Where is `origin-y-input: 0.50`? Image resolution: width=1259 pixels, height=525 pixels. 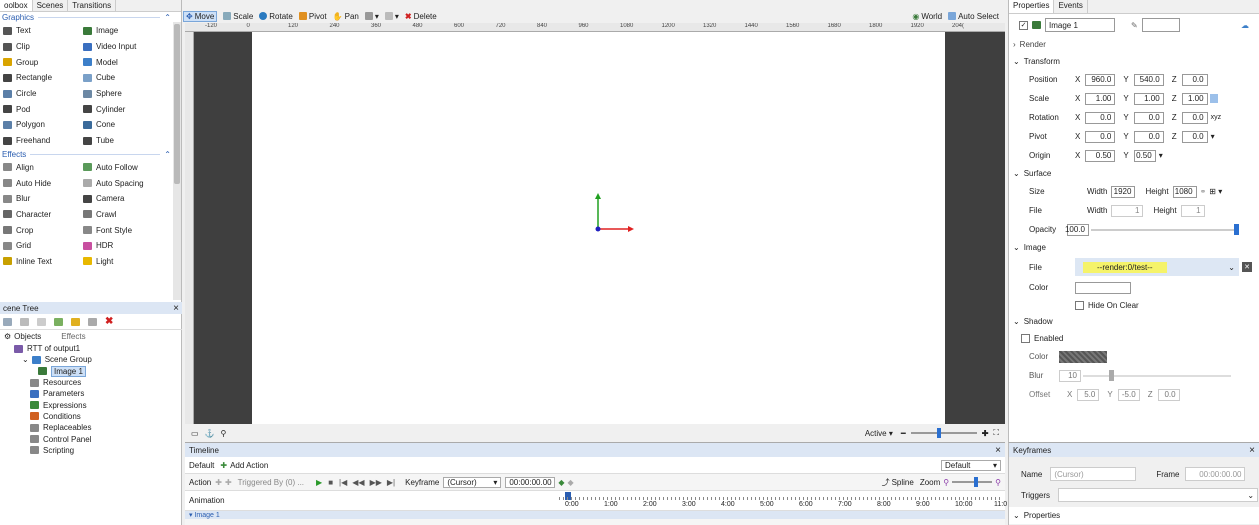 origin-y-input: 0.50 is located at coordinates (1144, 155).